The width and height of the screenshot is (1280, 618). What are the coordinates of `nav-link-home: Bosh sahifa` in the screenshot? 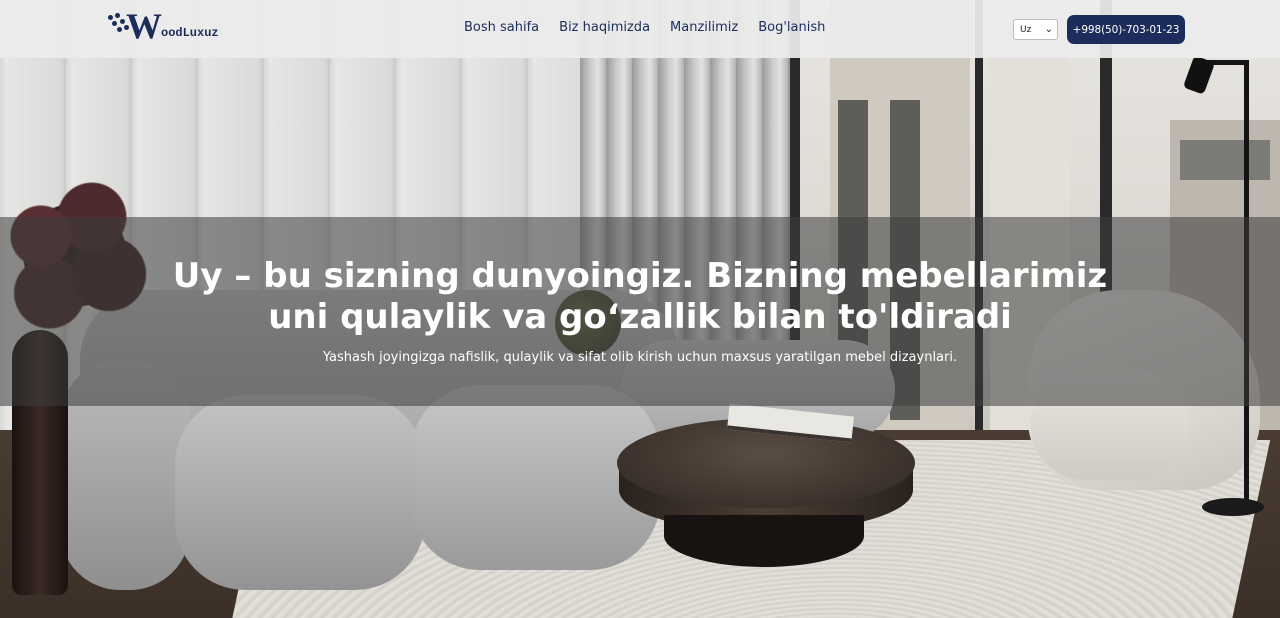 It's located at (501, 27).